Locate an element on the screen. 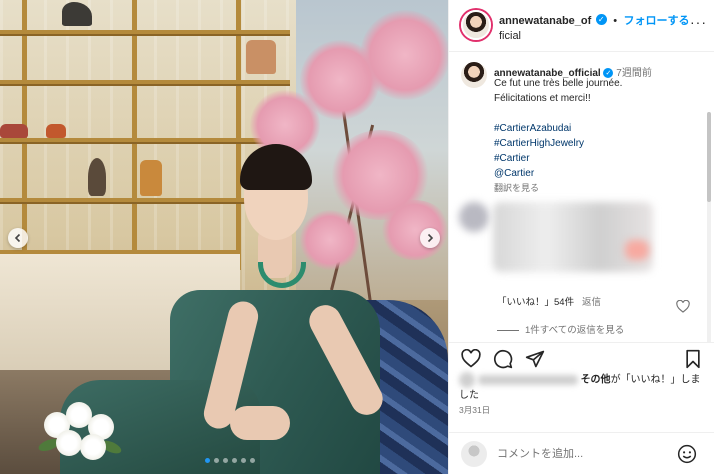 The height and width of the screenshot is (474, 714). hashtag-link: #Cartier is located at coordinates (596, 158).